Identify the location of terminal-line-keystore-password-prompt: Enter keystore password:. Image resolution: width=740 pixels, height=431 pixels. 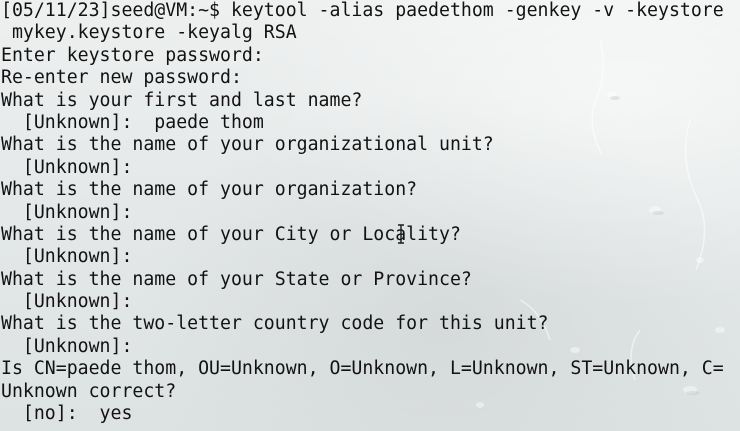
(132, 55).